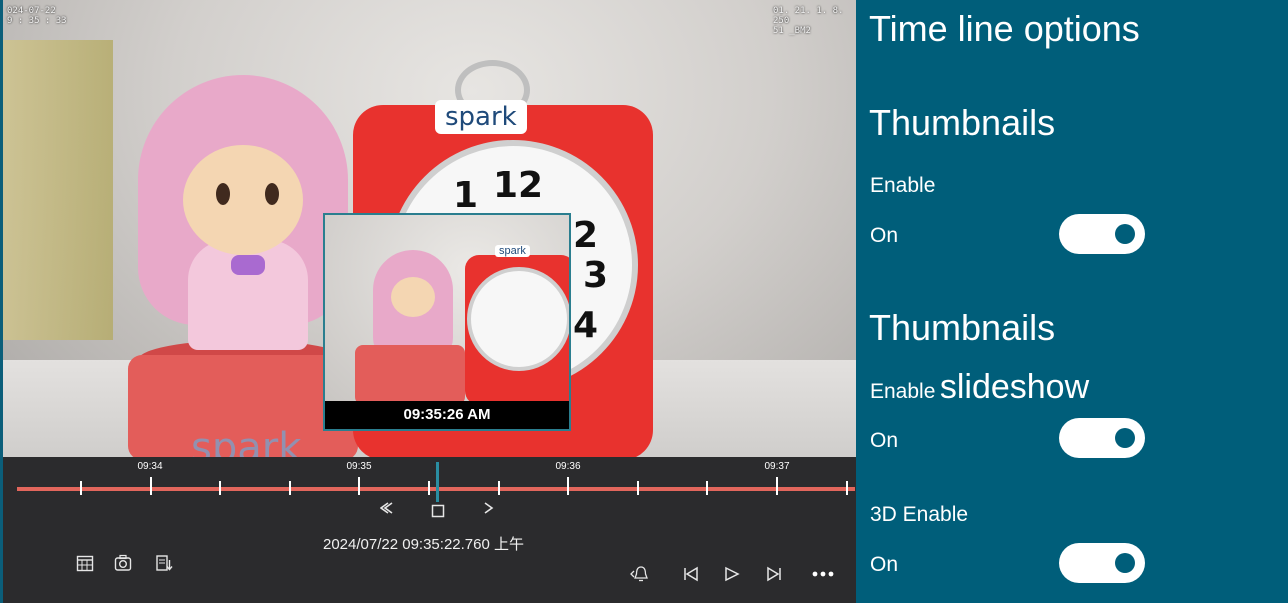 This screenshot has width=1288, height=603. Describe the element at coordinates (884, 564) in the screenshot. I see `3d-enable-value: On` at that location.